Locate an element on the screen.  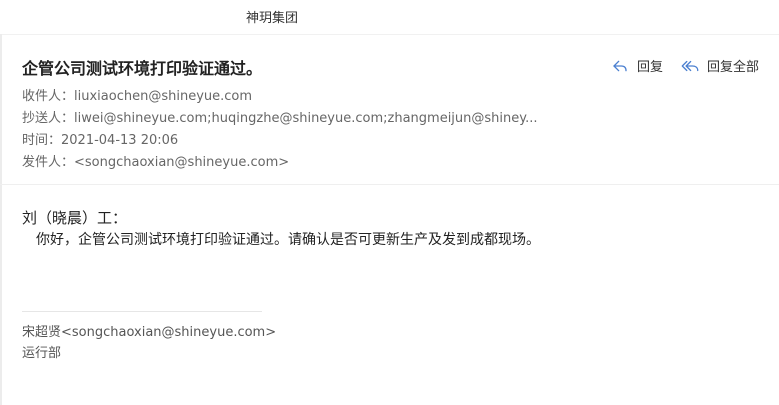
time-value: 2021-04-13 20:06 is located at coordinates (120, 140).